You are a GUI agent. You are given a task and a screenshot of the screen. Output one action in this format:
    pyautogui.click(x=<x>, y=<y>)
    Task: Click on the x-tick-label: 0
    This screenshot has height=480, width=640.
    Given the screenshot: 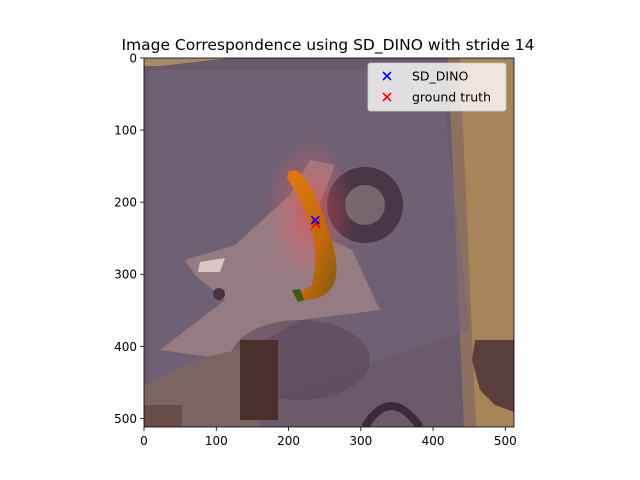 What is the action you would take?
    pyautogui.click(x=144, y=441)
    